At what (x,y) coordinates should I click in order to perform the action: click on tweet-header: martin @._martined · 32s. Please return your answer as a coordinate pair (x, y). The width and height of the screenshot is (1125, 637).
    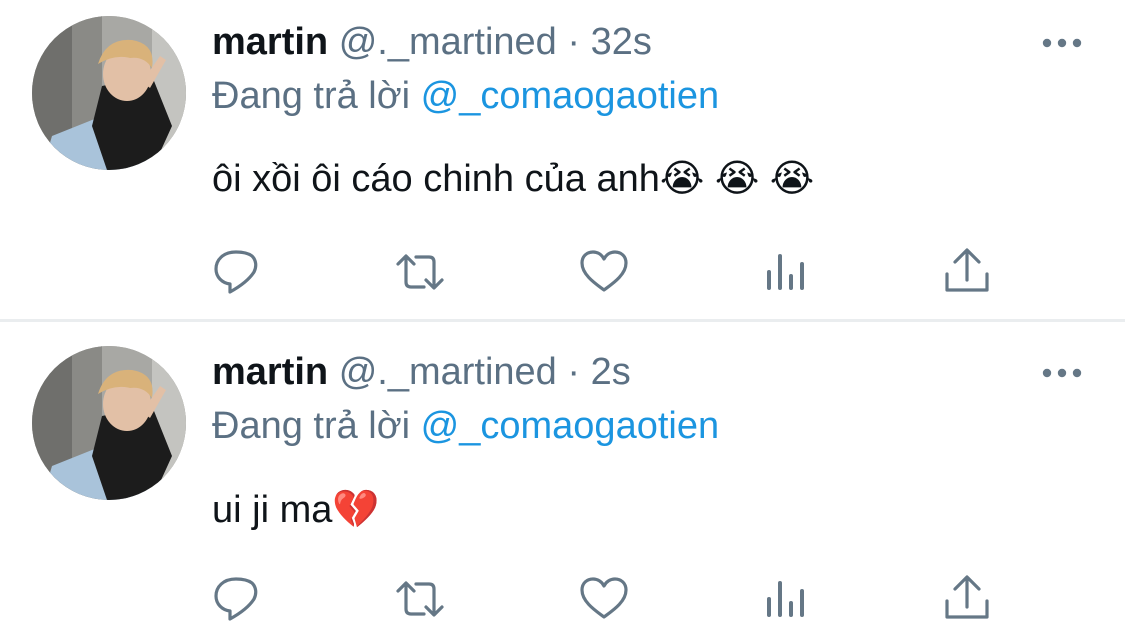
    Looking at the image, I should click on (432, 42).